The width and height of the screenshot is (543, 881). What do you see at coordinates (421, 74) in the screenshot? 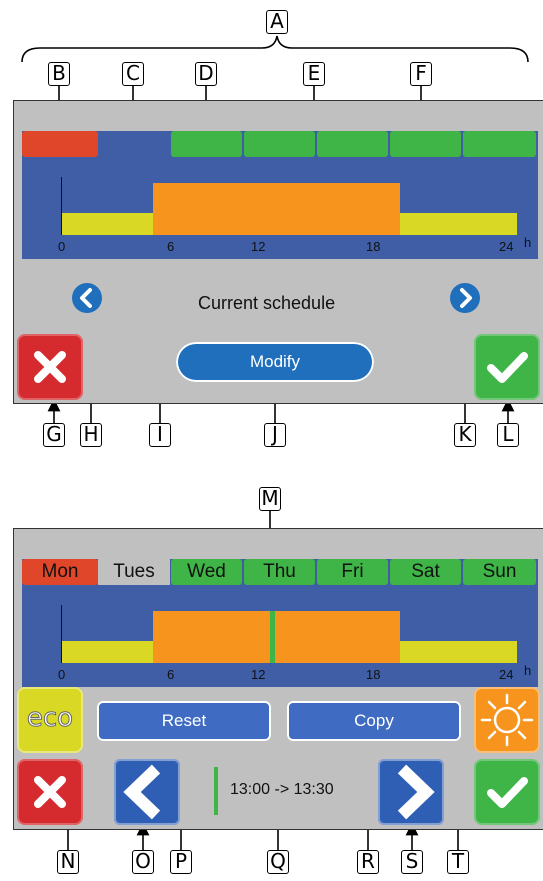
I see `callout-f: F` at bounding box center [421, 74].